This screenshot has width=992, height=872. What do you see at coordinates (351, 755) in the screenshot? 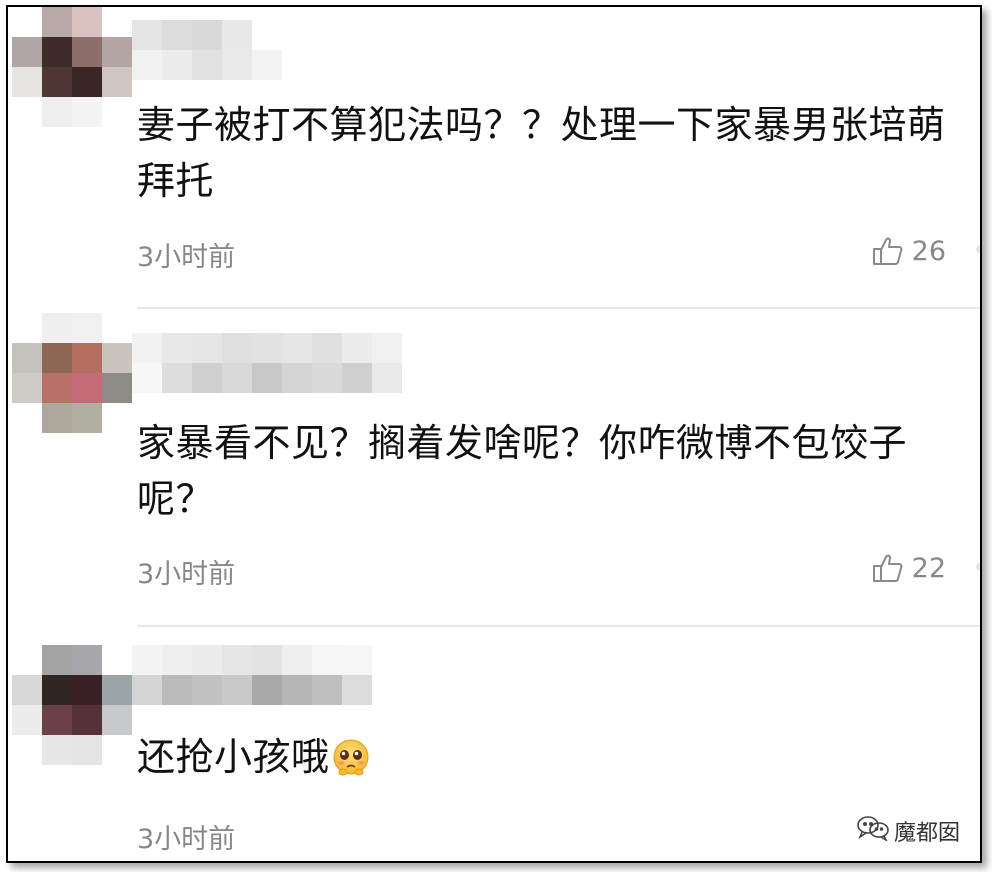
I see `pleading-face-icon` at bounding box center [351, 755].